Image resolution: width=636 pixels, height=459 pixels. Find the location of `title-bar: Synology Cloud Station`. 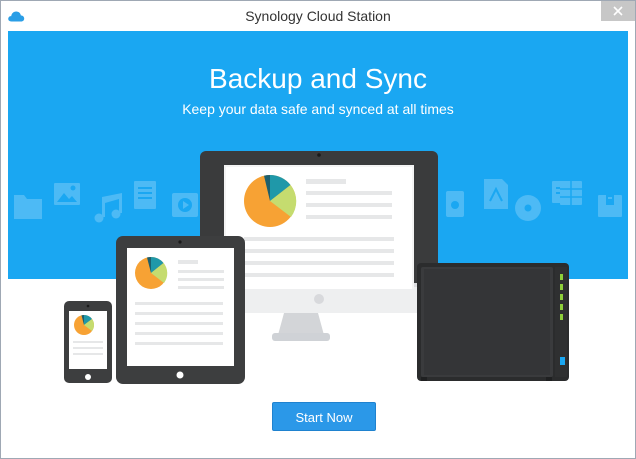

title-bar: Synology Cloud Station is located at coordinates (318, 16).